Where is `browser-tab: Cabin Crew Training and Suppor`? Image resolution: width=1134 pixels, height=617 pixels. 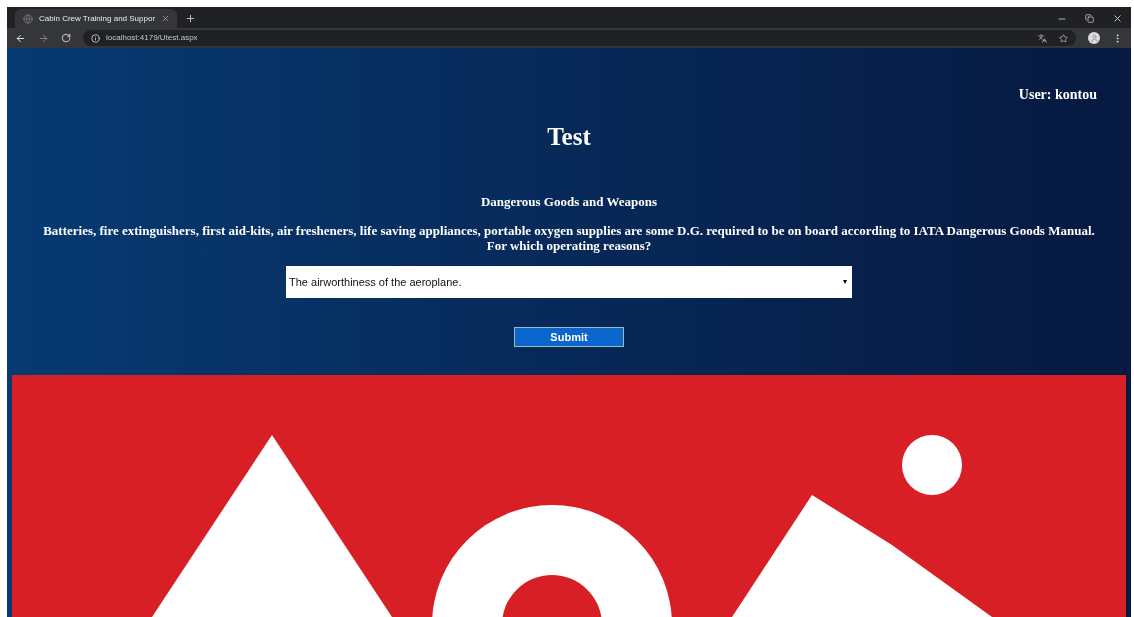 browser-tab: Cabin Crew Training and Suppor is located at coordinates (96, 18).